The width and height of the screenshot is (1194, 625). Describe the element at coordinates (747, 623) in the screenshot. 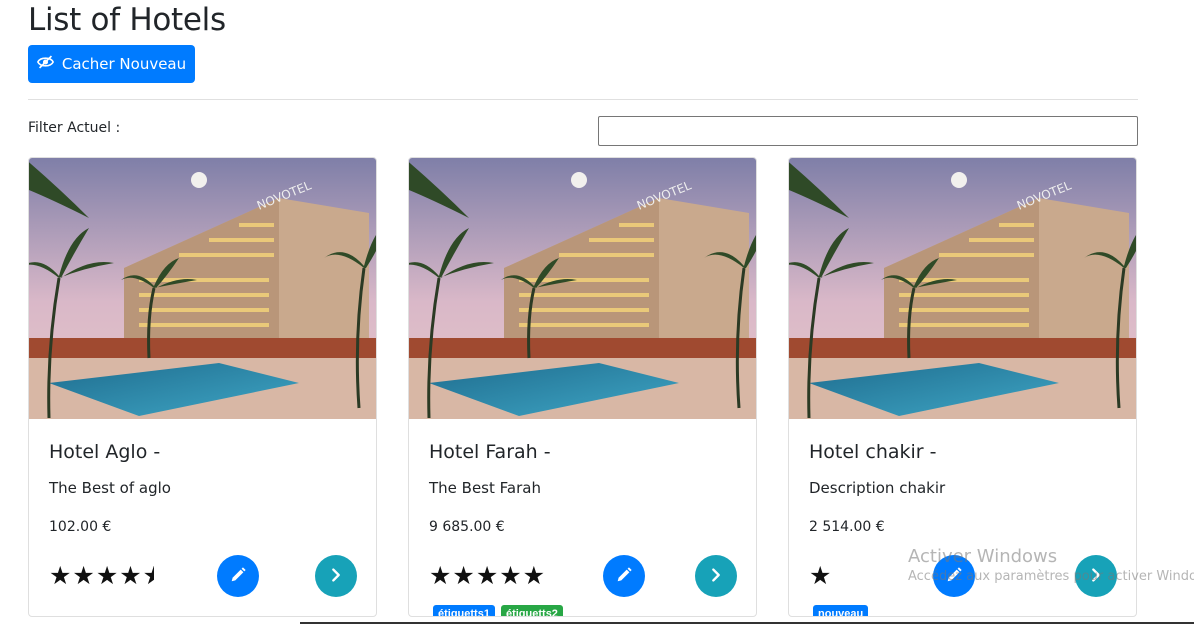

I see `viewport-edge` at that location.